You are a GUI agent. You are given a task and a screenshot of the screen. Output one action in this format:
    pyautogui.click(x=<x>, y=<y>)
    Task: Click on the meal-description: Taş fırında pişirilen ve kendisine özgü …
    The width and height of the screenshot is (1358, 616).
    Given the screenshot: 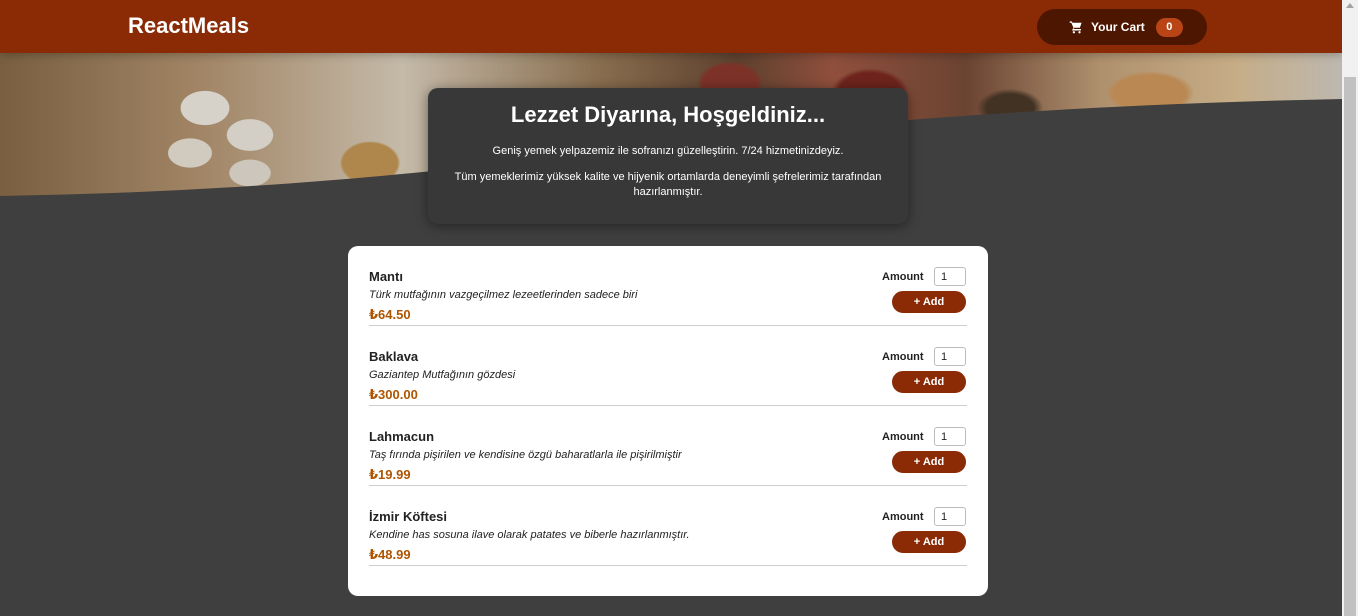 What is the action you would take?
    pyautogui.click(x=525, y=455)
    